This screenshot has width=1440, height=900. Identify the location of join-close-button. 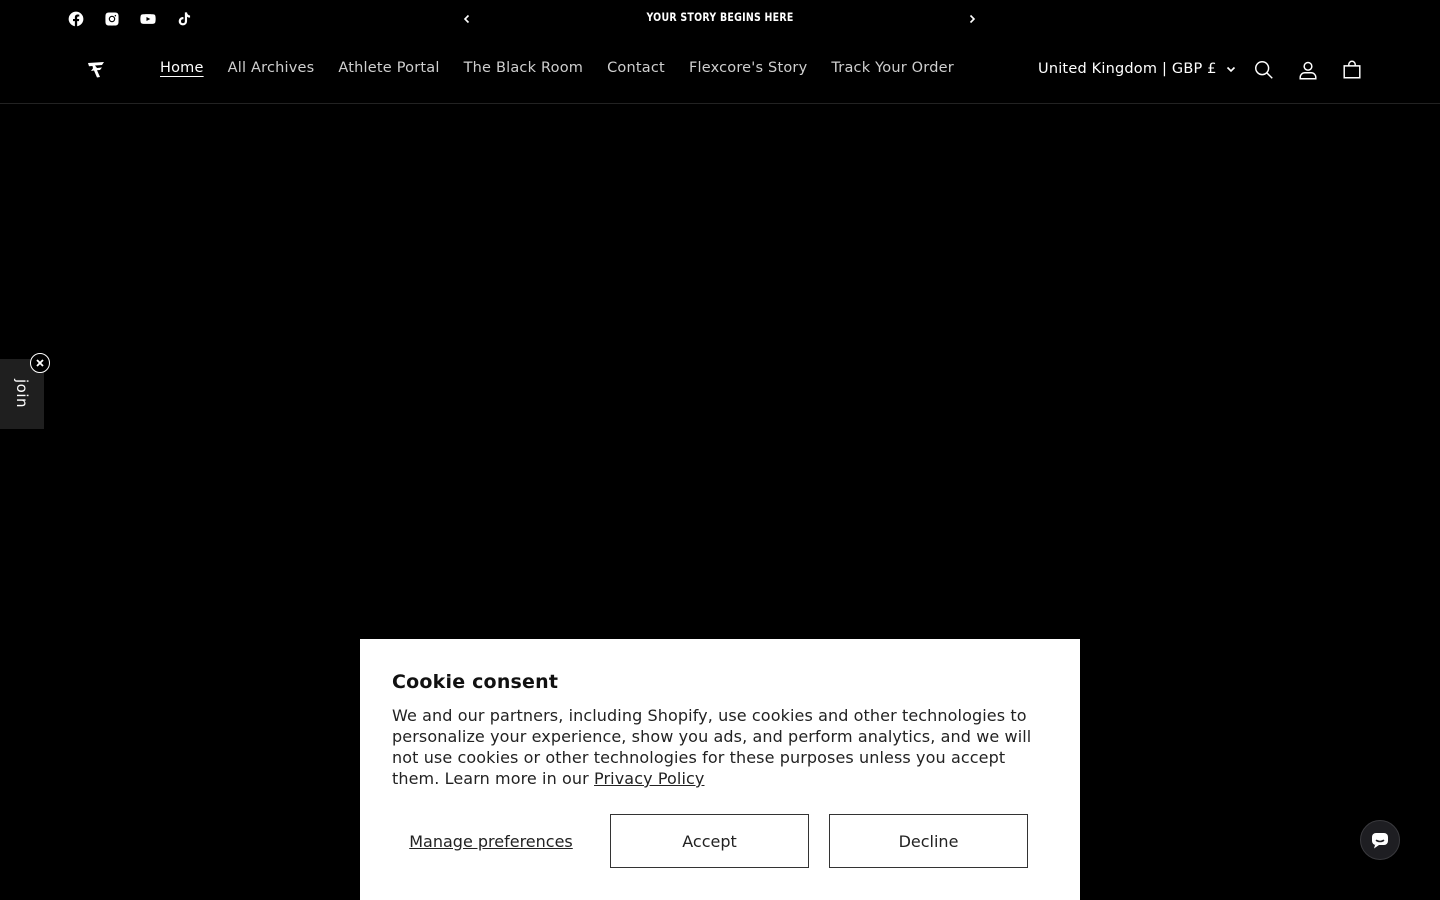
(40, 363).